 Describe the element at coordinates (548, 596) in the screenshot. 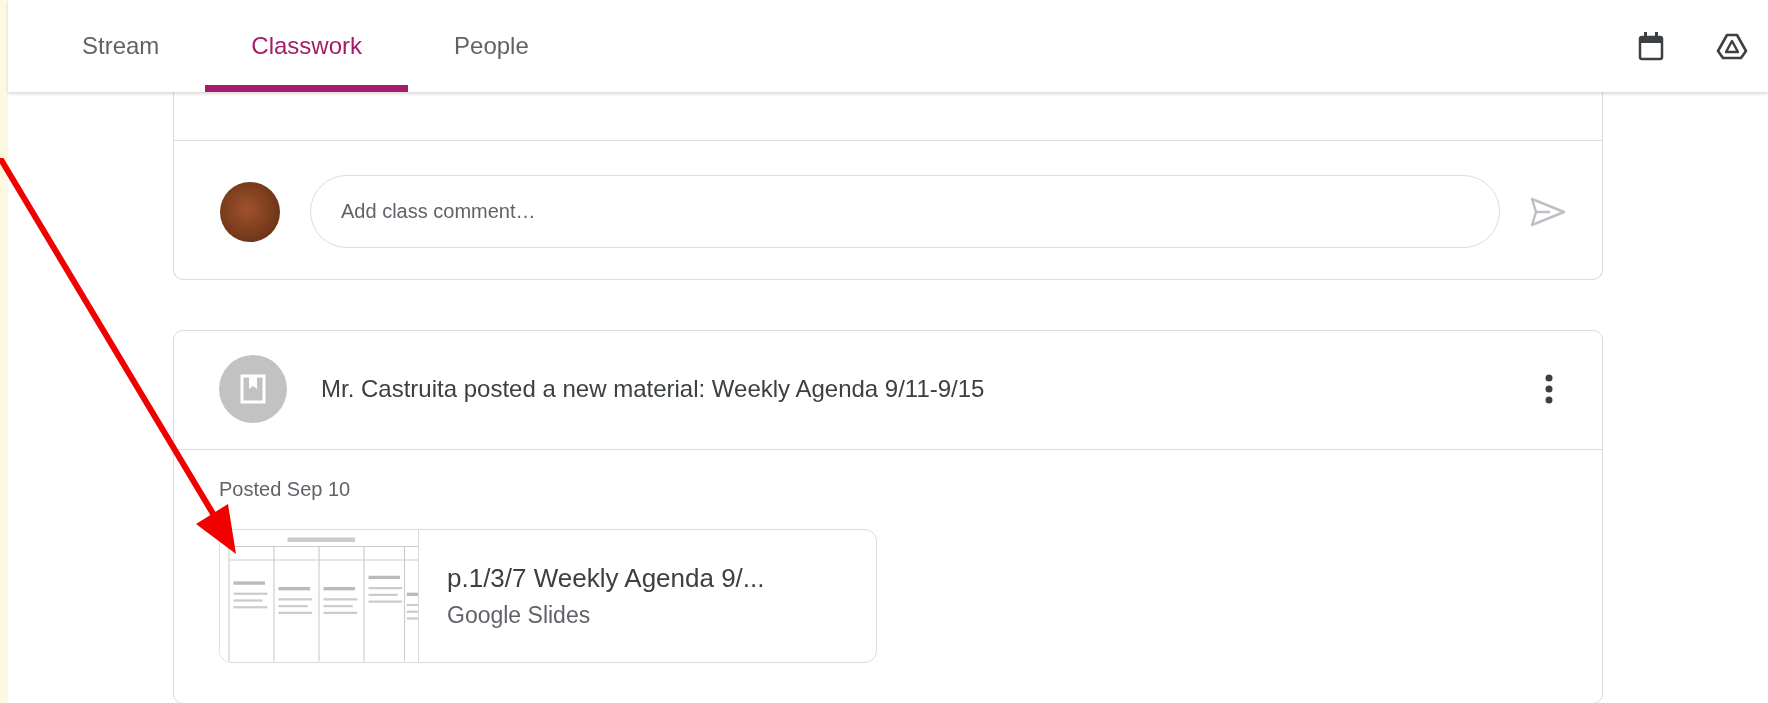

I see `attachment-card: p.1/3/7 Weekly Agenda 9/... Google Slides` at that location.